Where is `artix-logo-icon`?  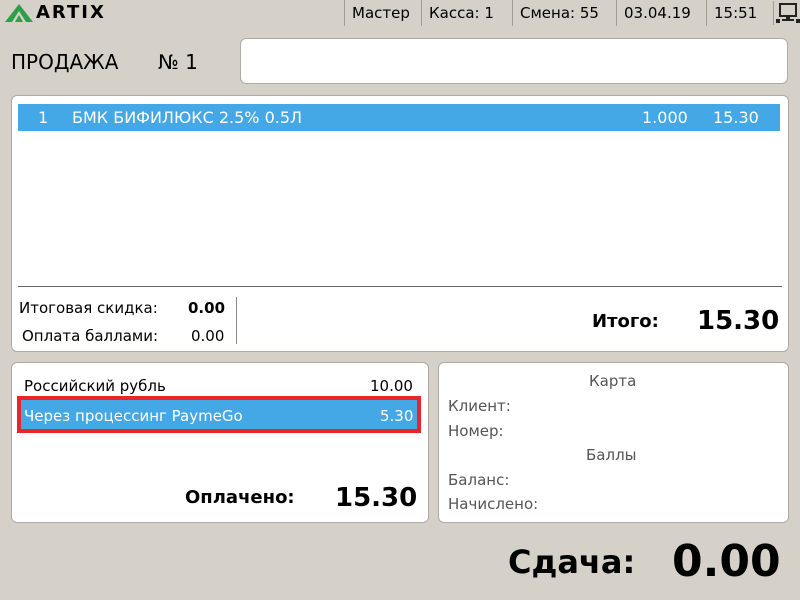 artix-logo-icon is located at coordinates (19, 13).